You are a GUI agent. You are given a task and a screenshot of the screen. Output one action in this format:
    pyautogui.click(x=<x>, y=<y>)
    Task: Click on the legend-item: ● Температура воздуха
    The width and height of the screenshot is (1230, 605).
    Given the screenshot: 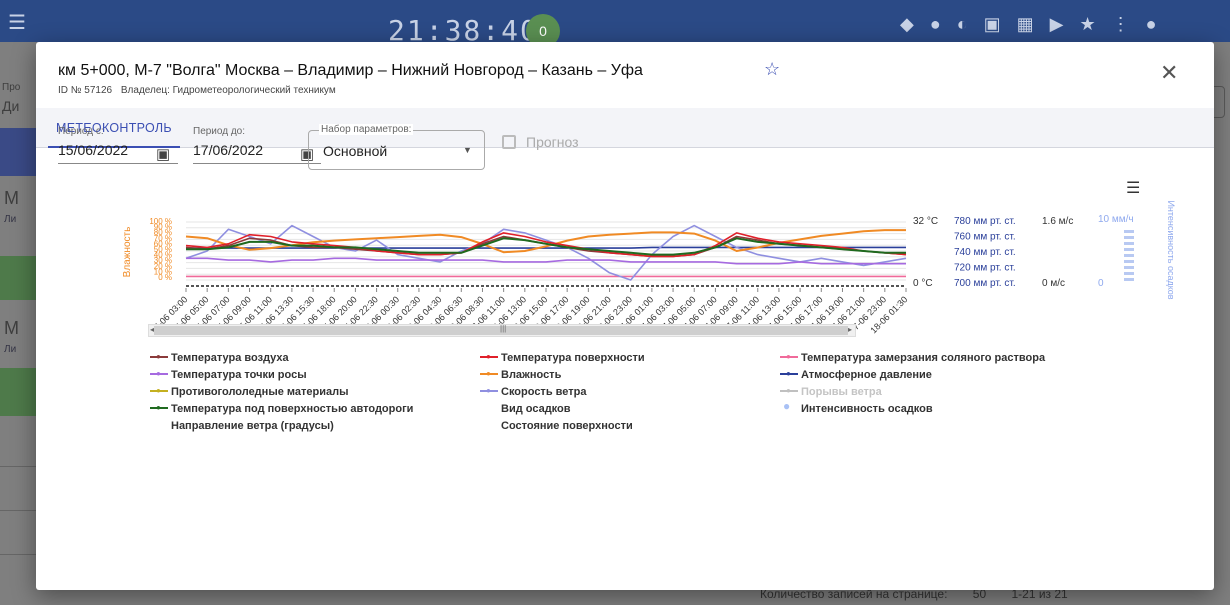 What is the action you would take?
    pyautogui.click(x=219, y=358)
    